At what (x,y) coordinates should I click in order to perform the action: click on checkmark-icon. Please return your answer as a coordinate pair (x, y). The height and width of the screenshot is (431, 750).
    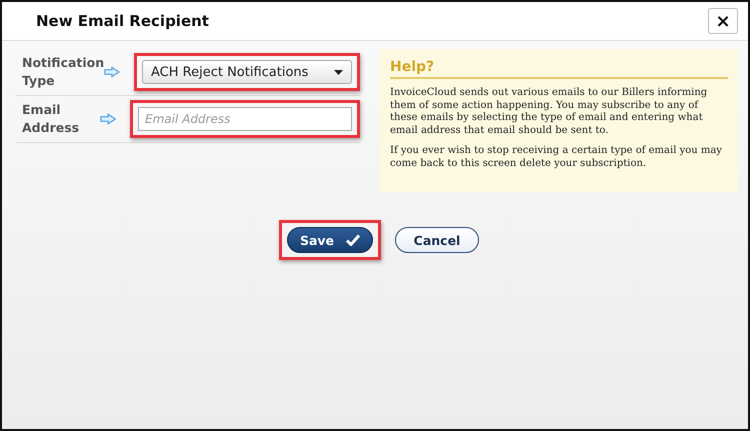
    Looking at the image, I should click on (353, 240).